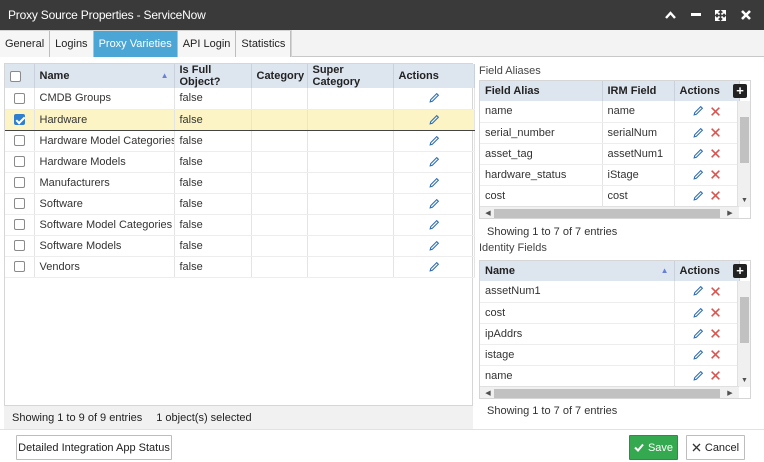 The height and width of the screenshot is (462, 764). What do you see at coordinates (207, 44) in the screenshot?
I see `tab-api-login: API Login` at bounding box center [207, 44].